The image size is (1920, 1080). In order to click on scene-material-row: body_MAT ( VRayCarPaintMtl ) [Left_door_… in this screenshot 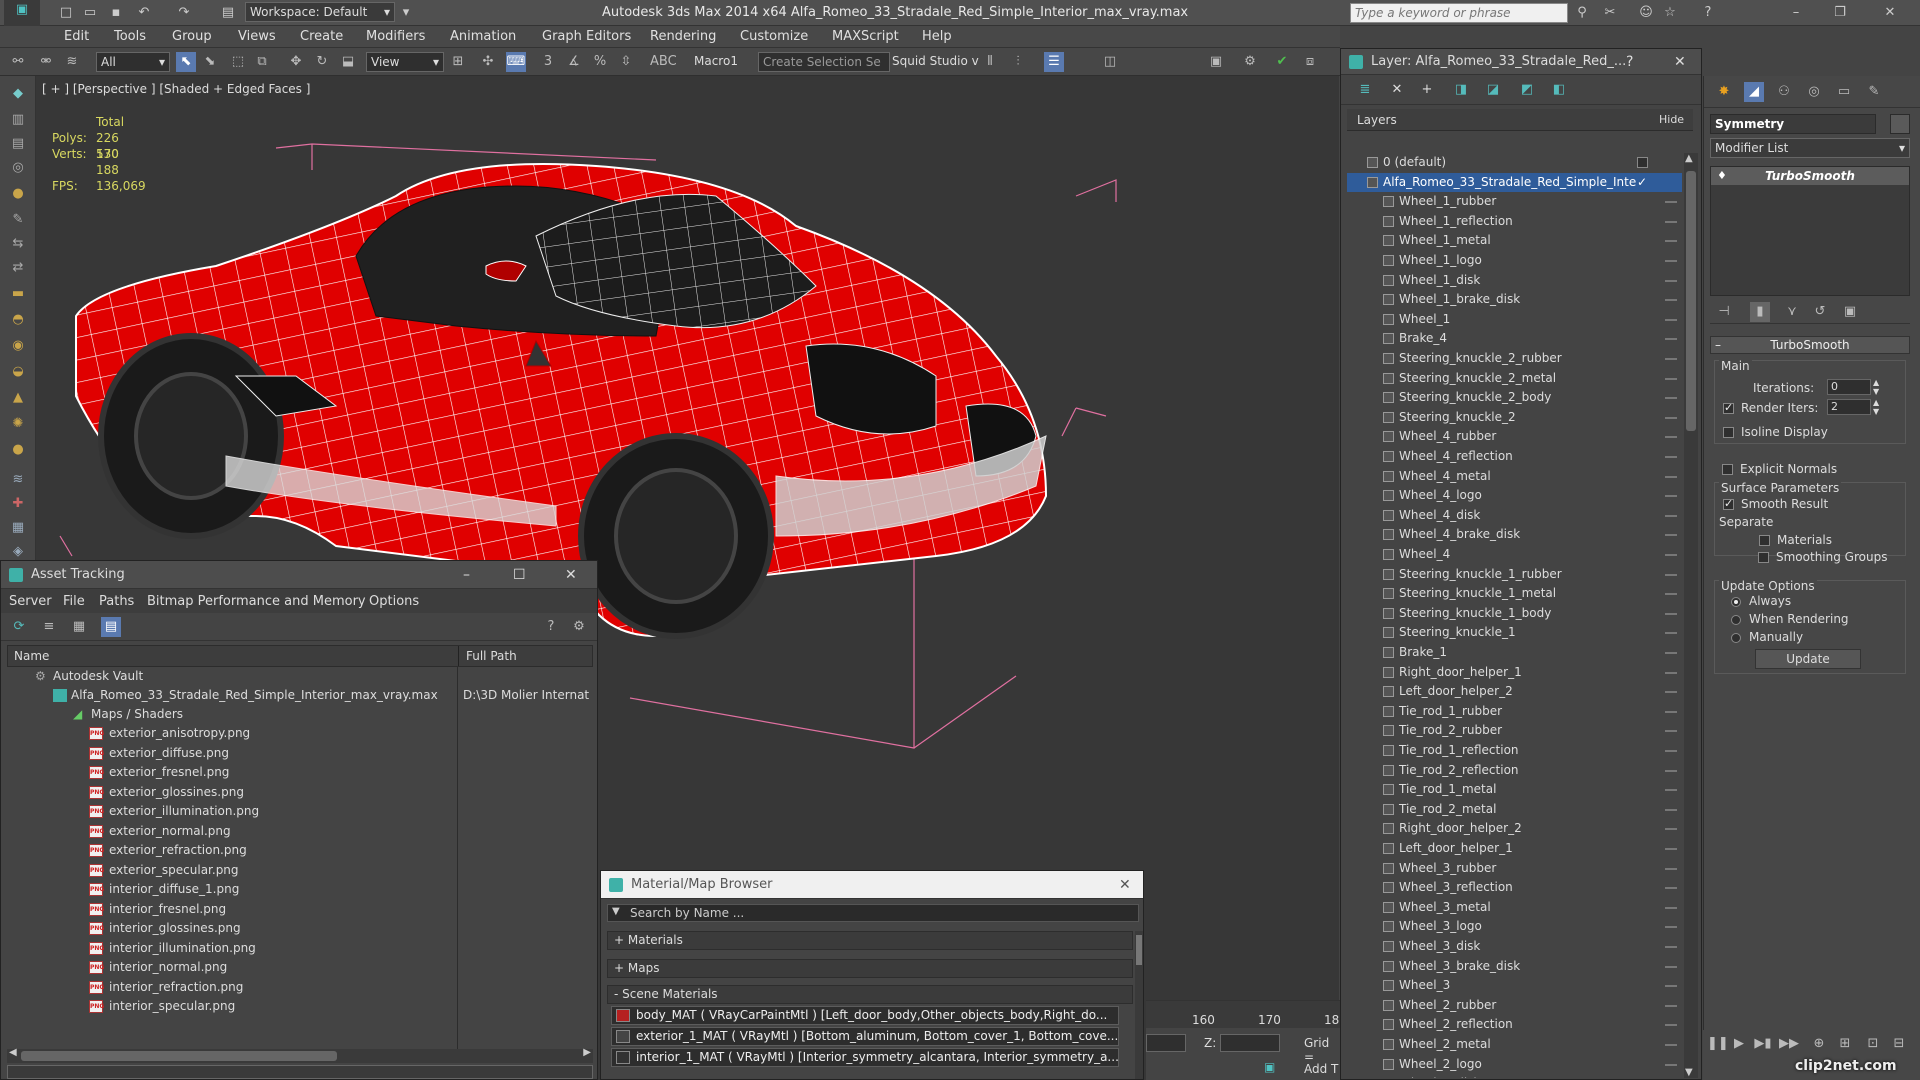, I will do `click(865, 1015)`.